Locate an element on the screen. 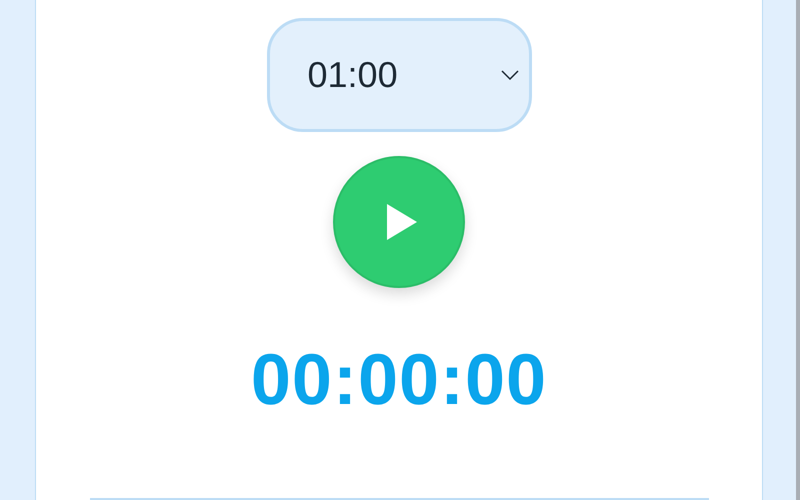 The height and width of the screenshot is (500, 800). play-icon is located at coordinates (402, 222).